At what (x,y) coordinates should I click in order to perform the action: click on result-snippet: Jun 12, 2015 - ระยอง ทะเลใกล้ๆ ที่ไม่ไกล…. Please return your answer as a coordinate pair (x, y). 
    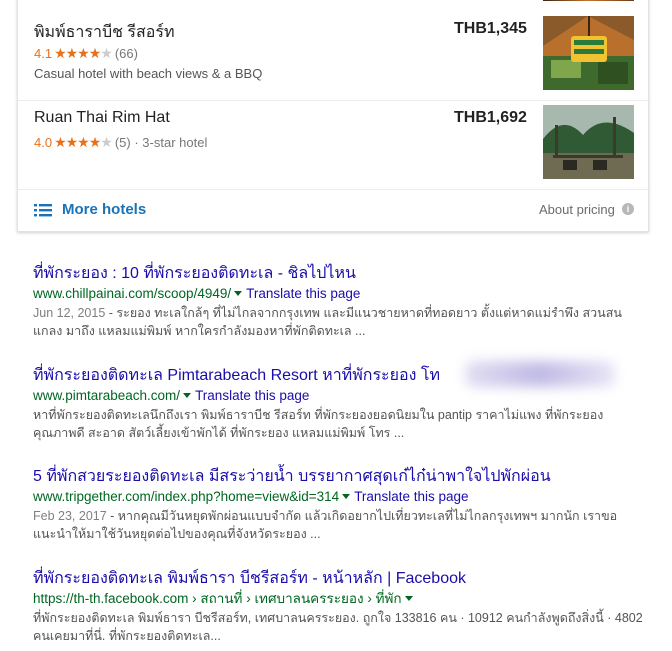
    Looking at the image, I should click on (327, 322).